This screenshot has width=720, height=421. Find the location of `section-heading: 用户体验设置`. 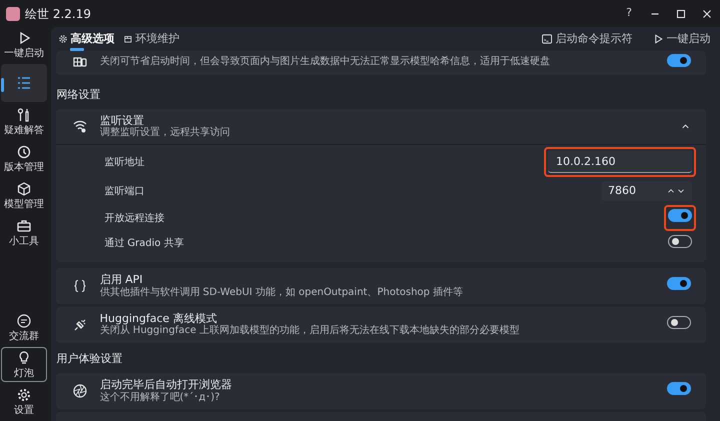

section-heading: 用户体验设置 is located at coordinates (90, 359).